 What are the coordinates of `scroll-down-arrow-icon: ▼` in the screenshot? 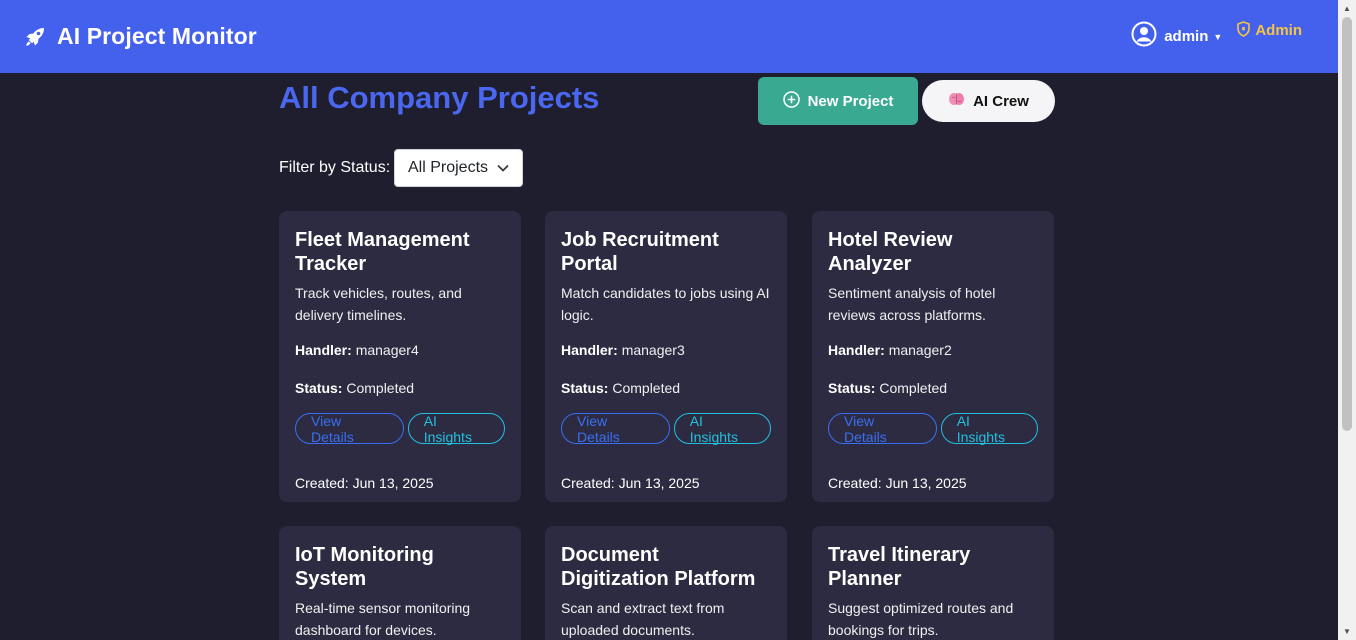 It's located at (1347, 631).